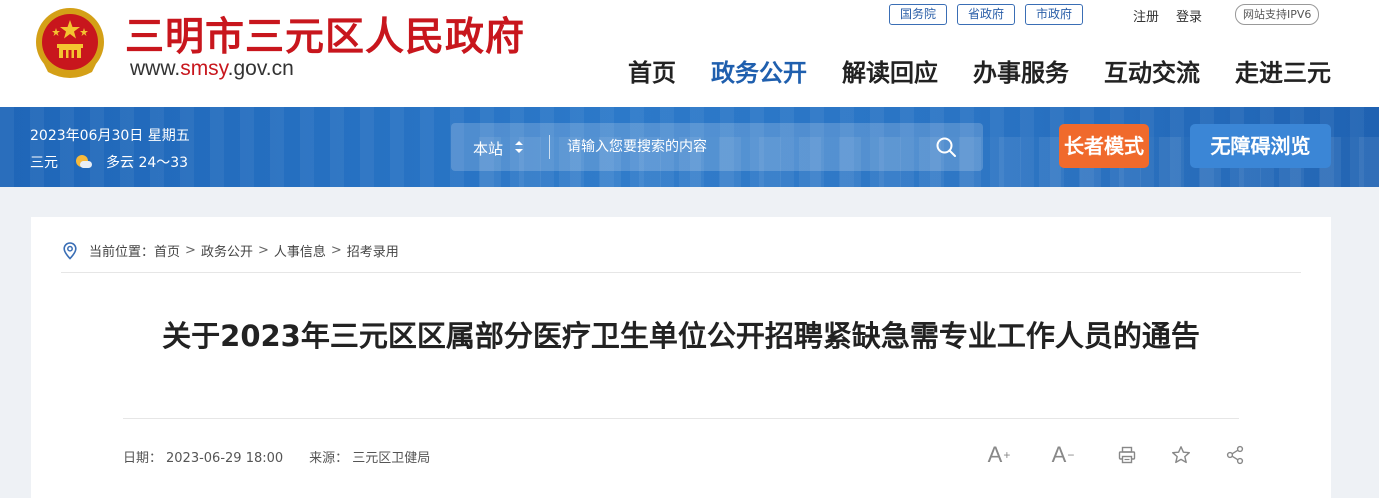 This screenshot has height=498, width=1379. I want to click on url-prefix: www., so click(155, 68).